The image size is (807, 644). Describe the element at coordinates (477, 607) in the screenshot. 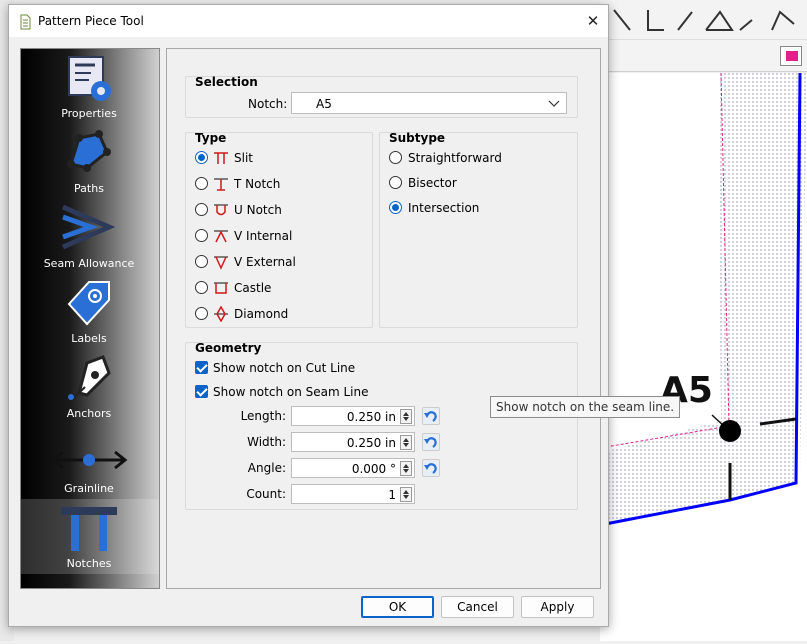

I see `cancel-button: Cancel` at that location.